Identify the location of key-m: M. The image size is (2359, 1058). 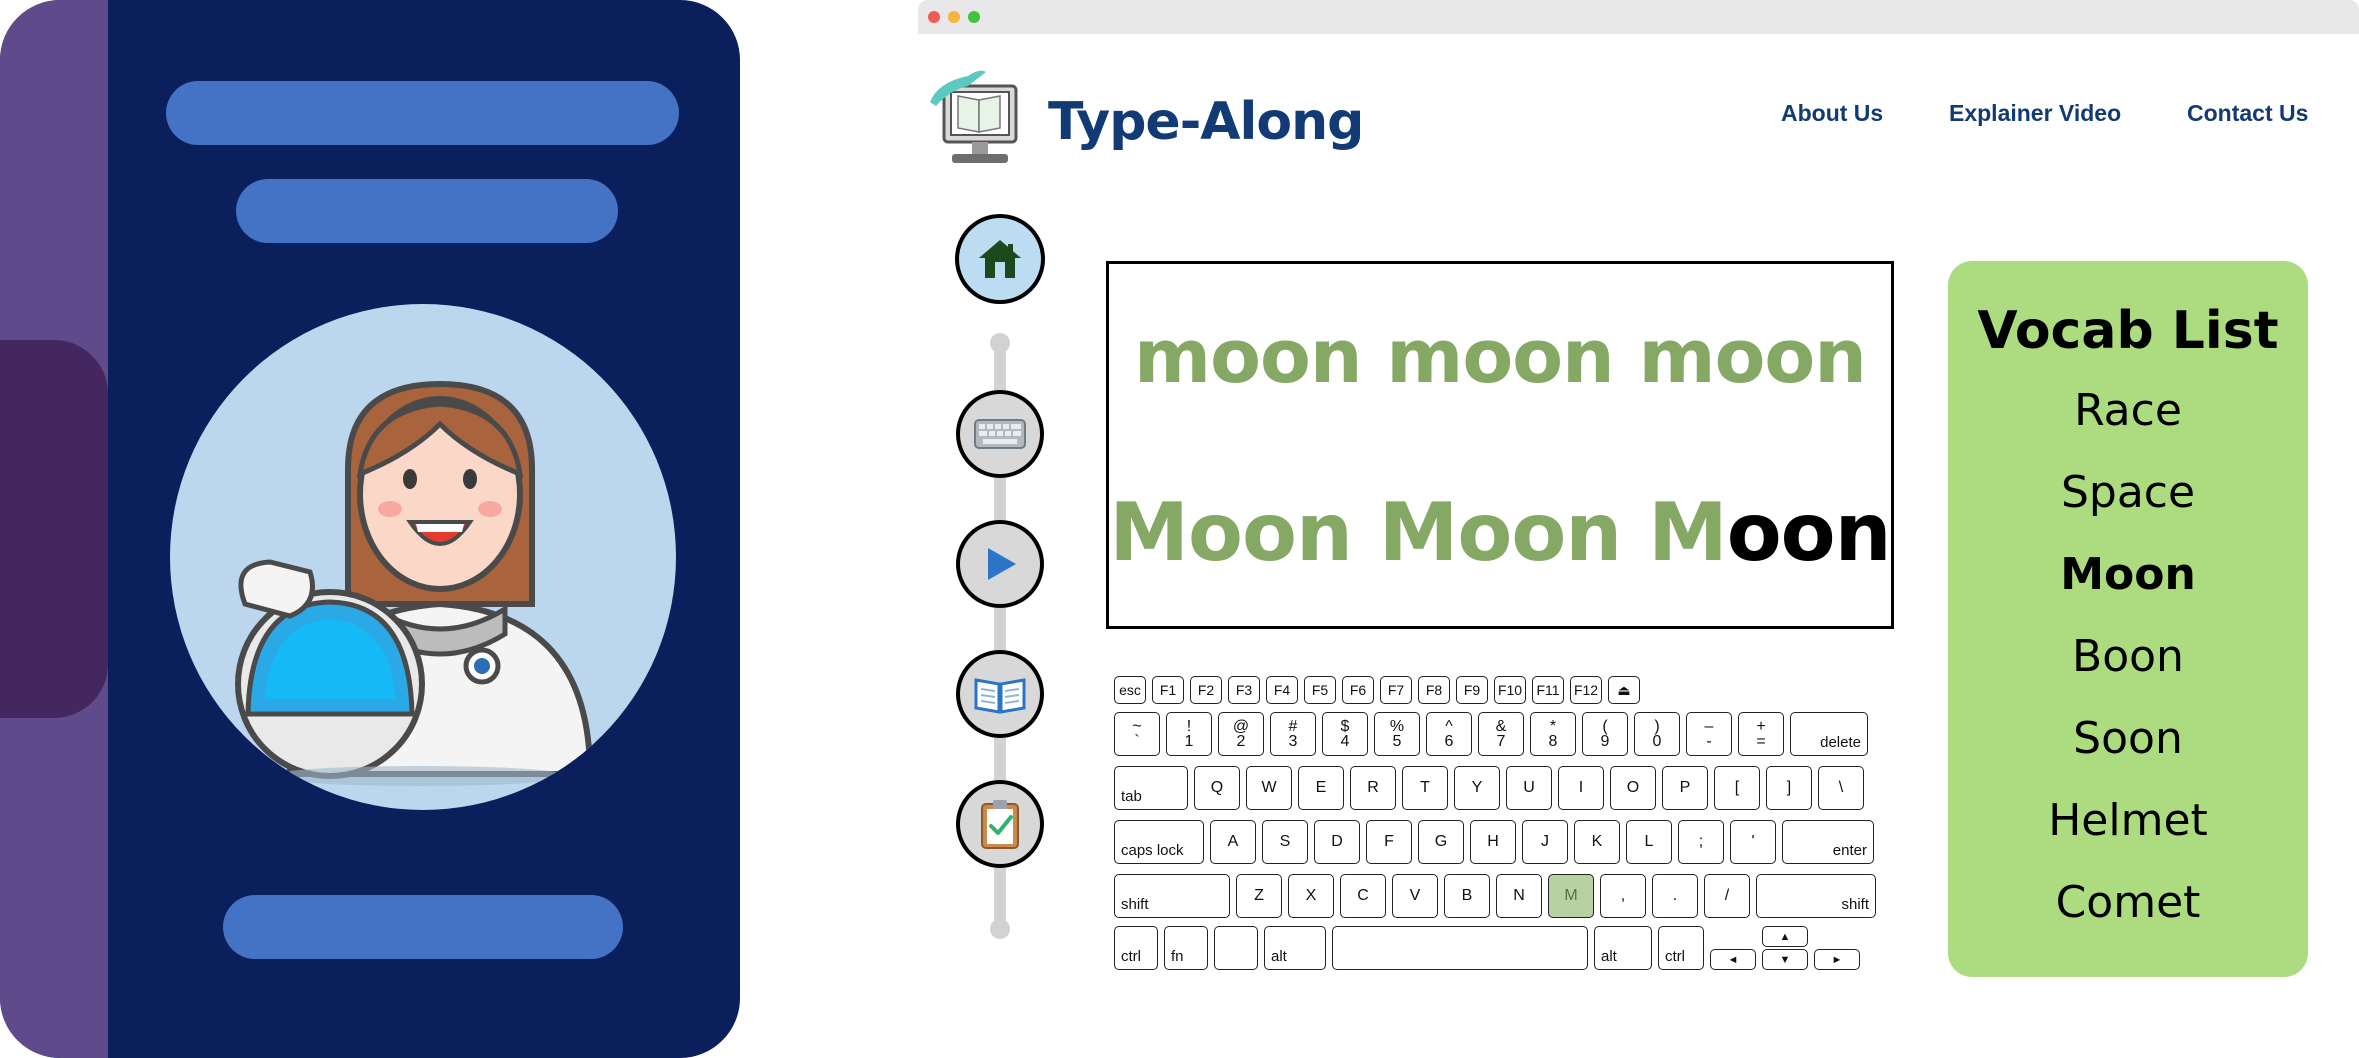
(1571, 896).